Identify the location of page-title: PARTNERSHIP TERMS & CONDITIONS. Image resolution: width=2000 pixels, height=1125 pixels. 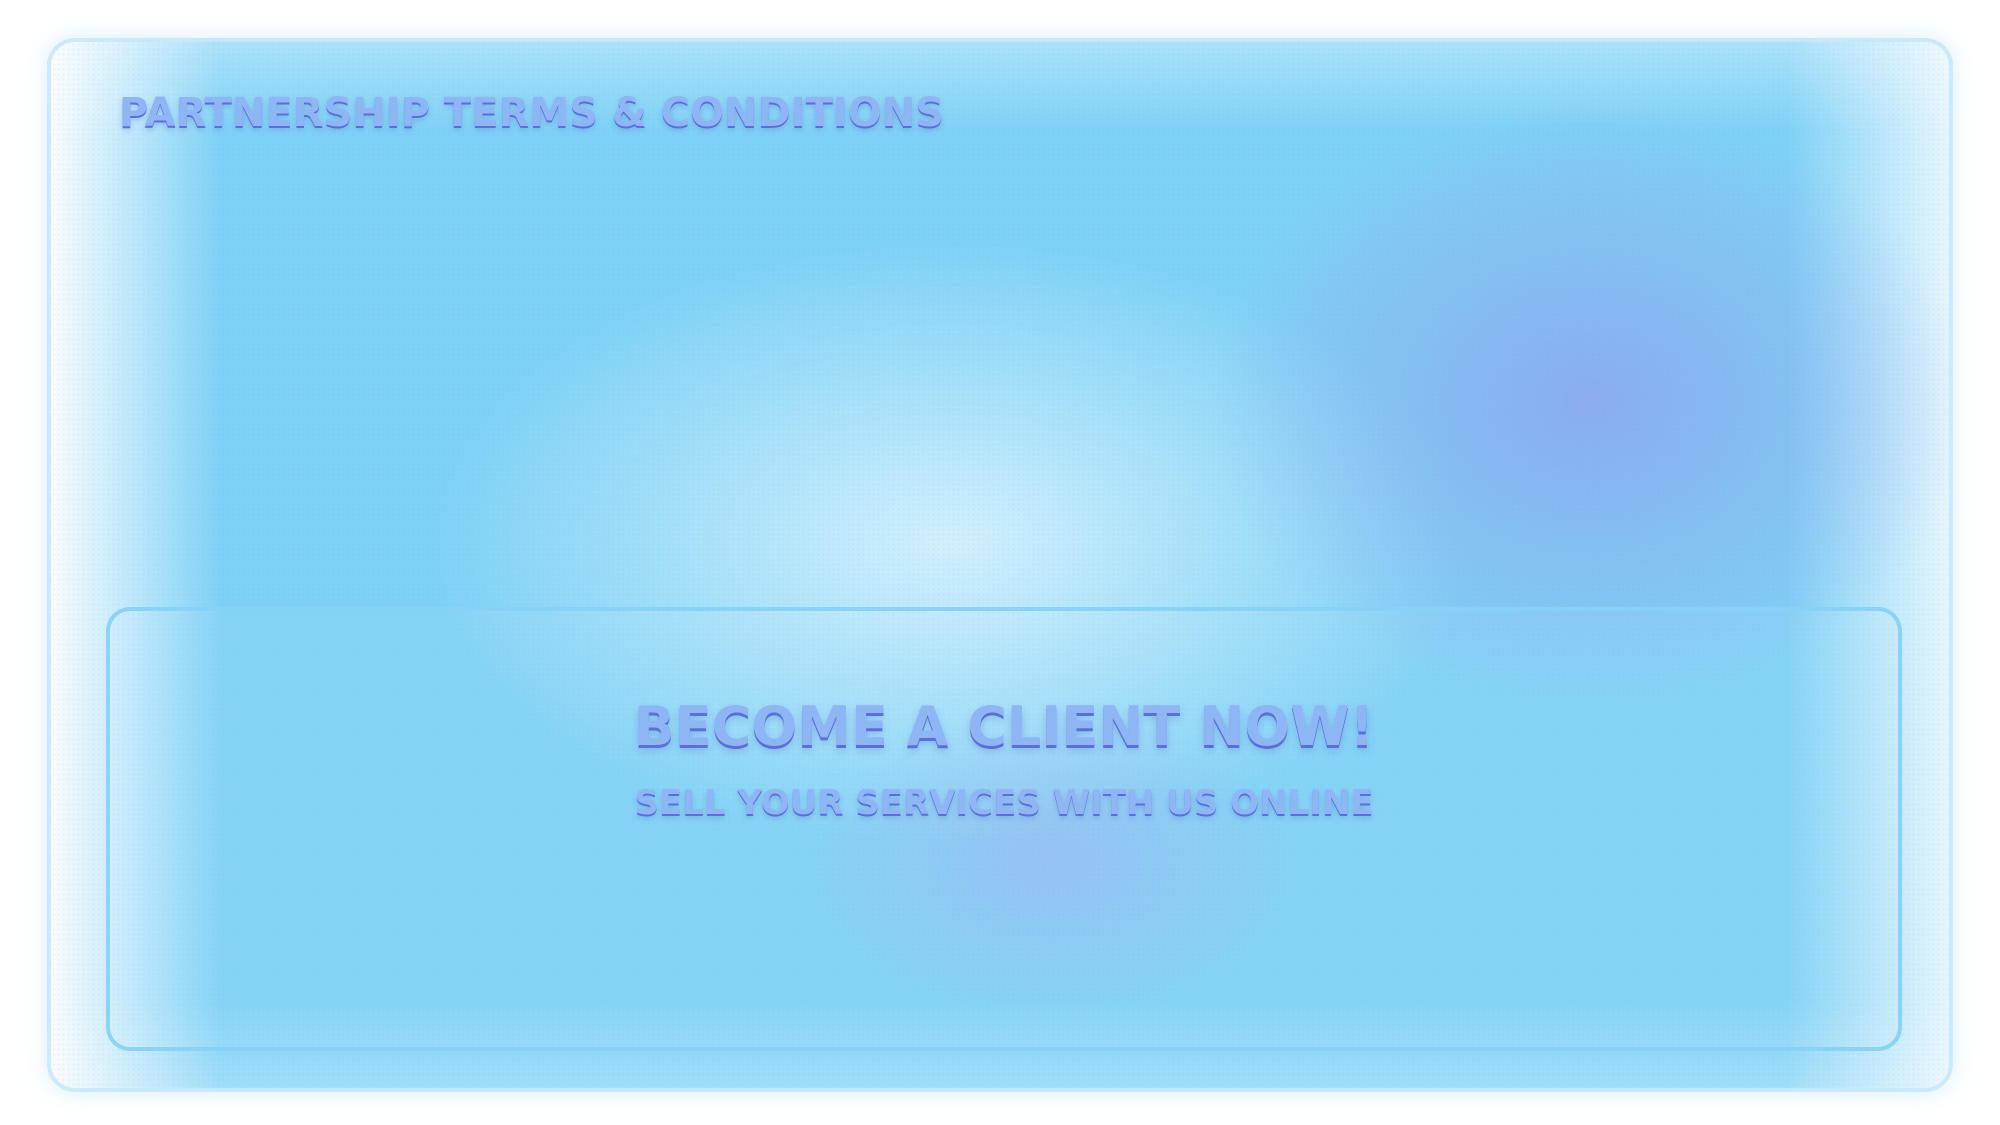
(532, 113).